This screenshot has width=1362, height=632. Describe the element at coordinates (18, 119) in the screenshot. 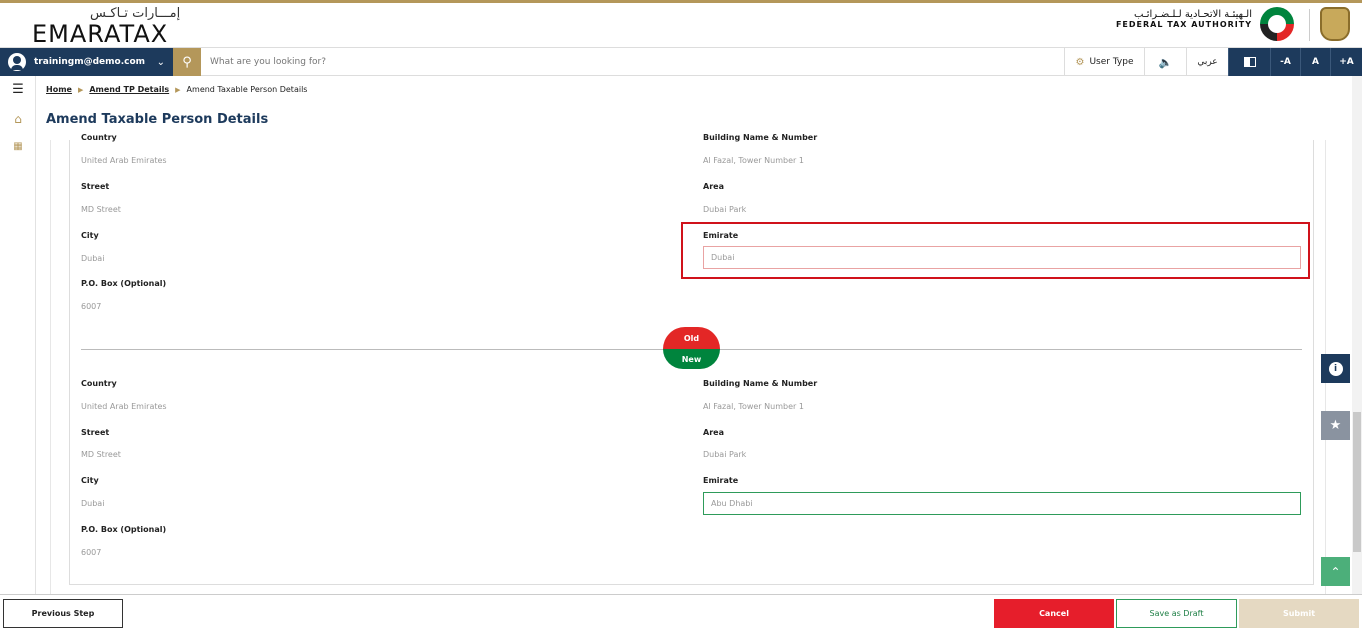

I see `home-icon: ⌂` at that location.